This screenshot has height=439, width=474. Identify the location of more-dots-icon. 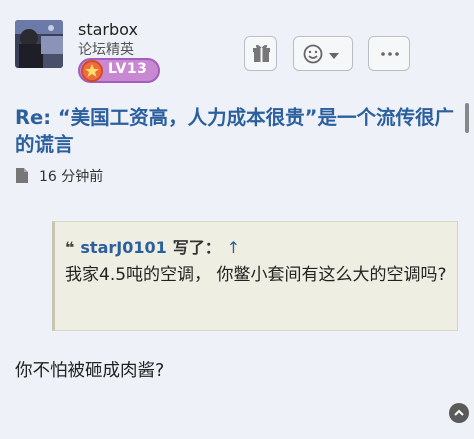
(390, 54).